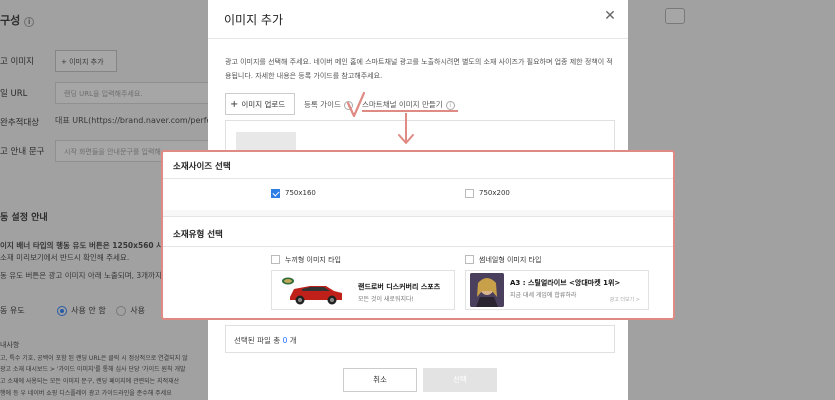  I want to click on modal-title: 이미지 추가, so click(254, 20).